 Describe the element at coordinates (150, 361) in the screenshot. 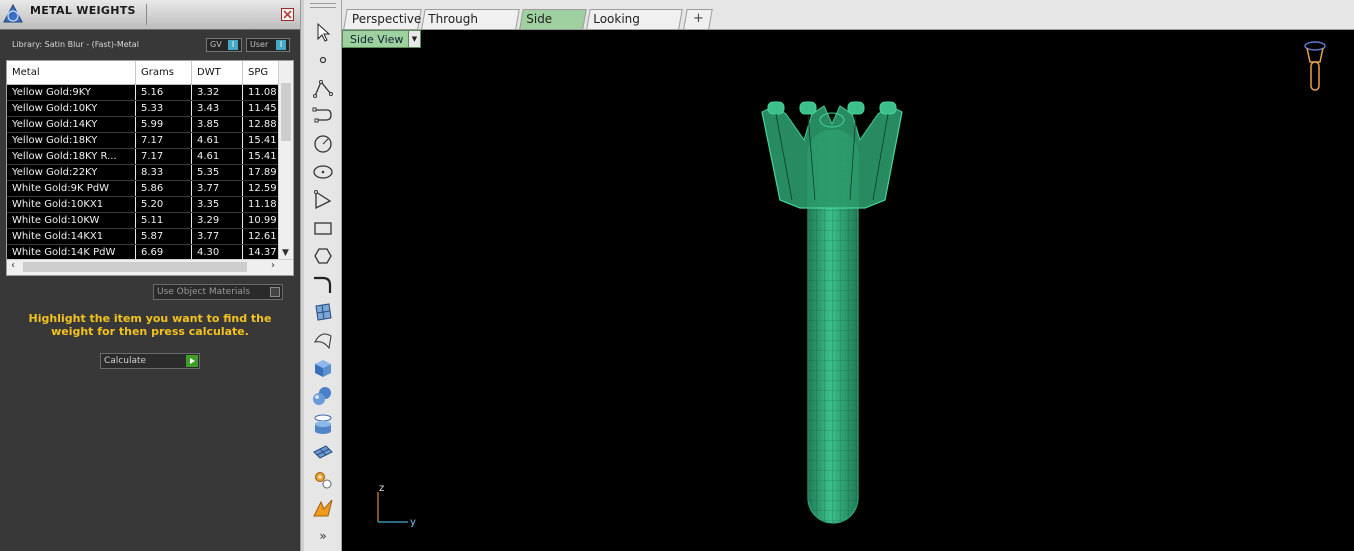

I see `calculate-button: Calculate` at that location.